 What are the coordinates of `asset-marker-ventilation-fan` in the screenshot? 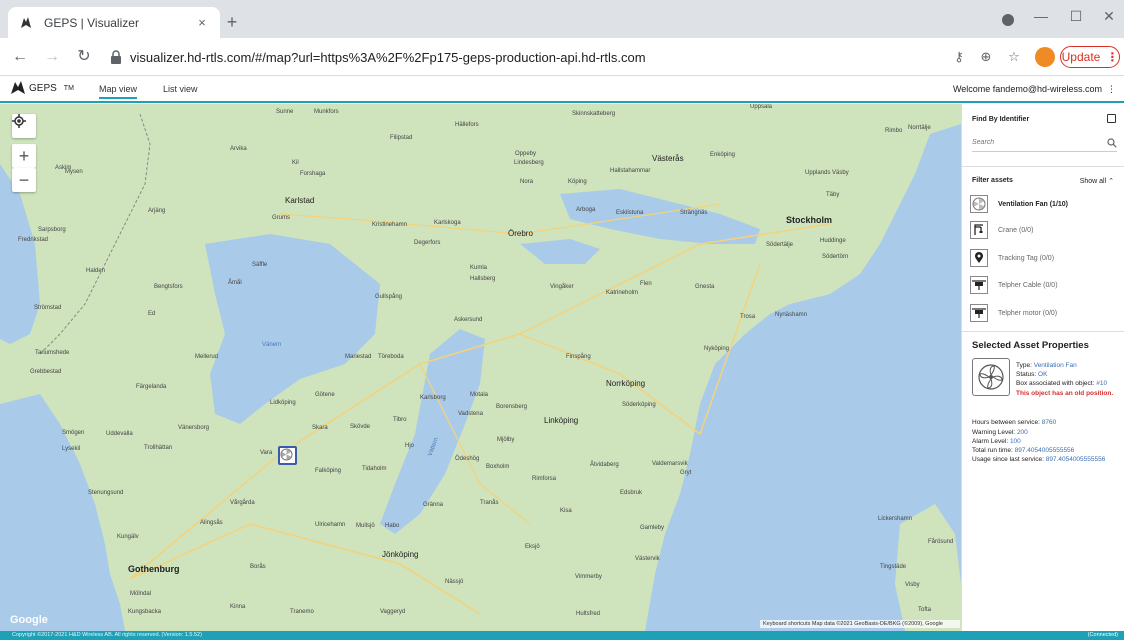 It's located at (287, 455).